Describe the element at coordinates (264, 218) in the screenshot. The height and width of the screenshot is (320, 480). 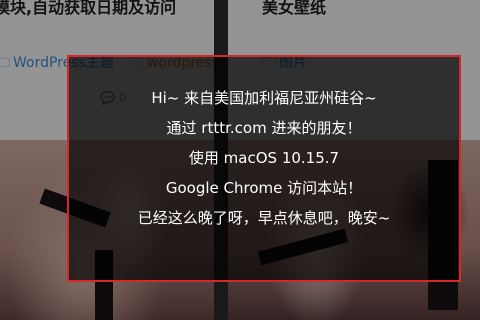
I see `welcome-line-greeting: 已经这么晚了呀，早点休息吧，晚安~` at that location.